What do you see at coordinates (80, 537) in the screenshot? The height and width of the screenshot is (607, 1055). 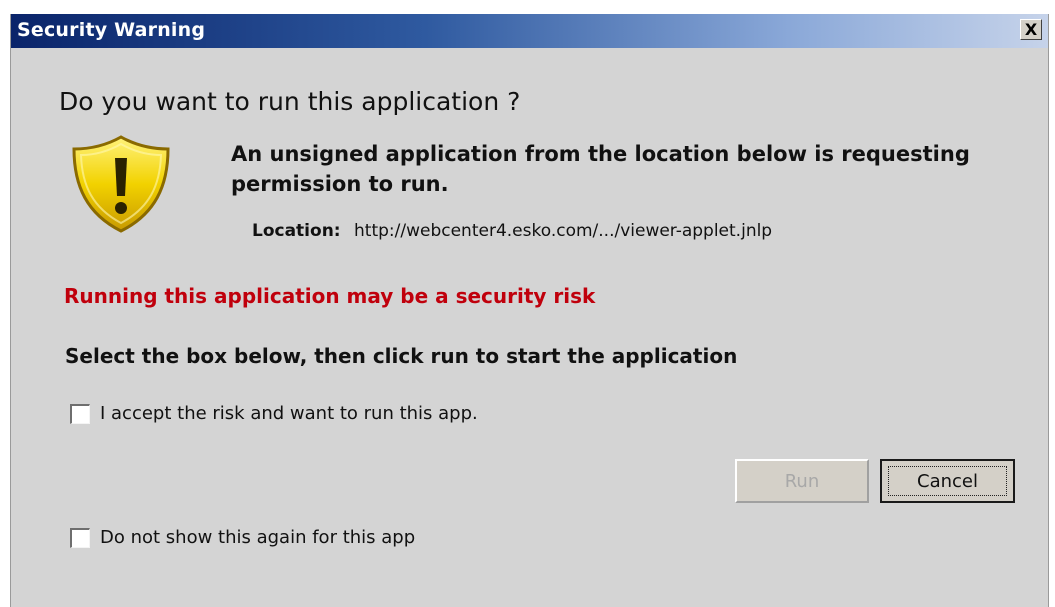 I see `do-not-show-again-checkbox` at bounding box center [80, 537].